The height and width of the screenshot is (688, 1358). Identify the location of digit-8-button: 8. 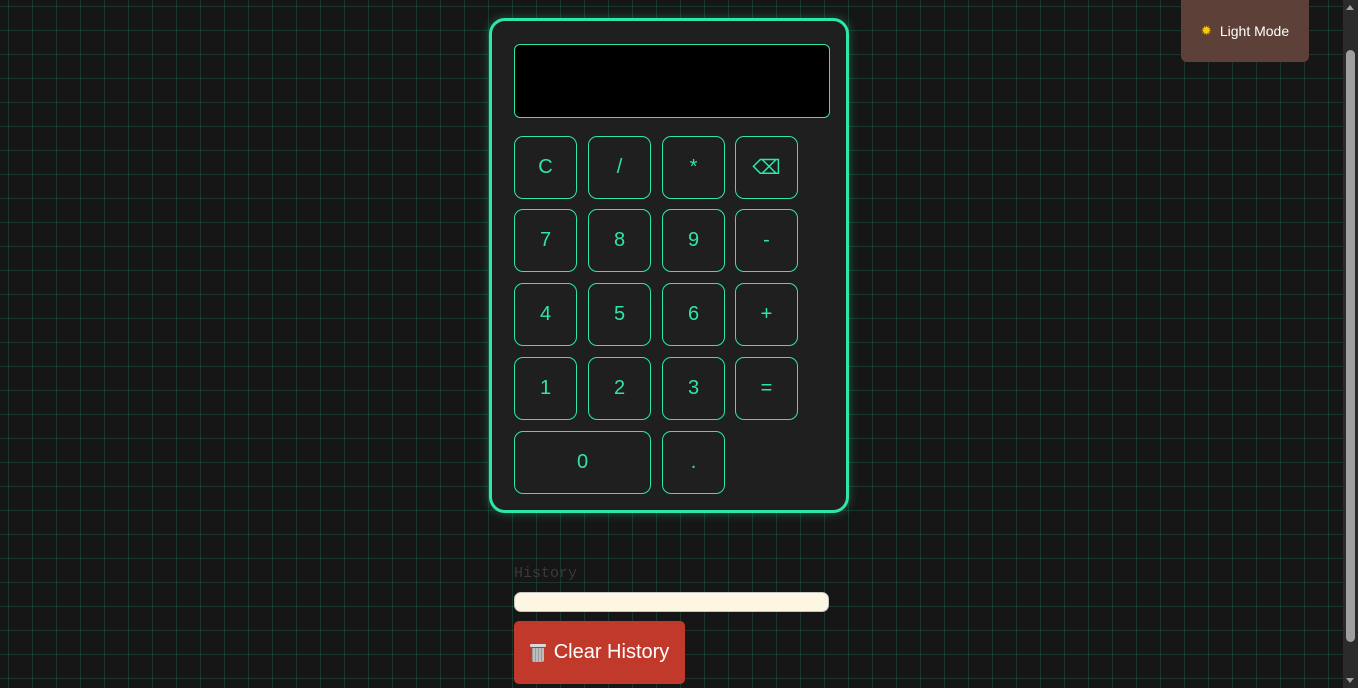
(619, 240).